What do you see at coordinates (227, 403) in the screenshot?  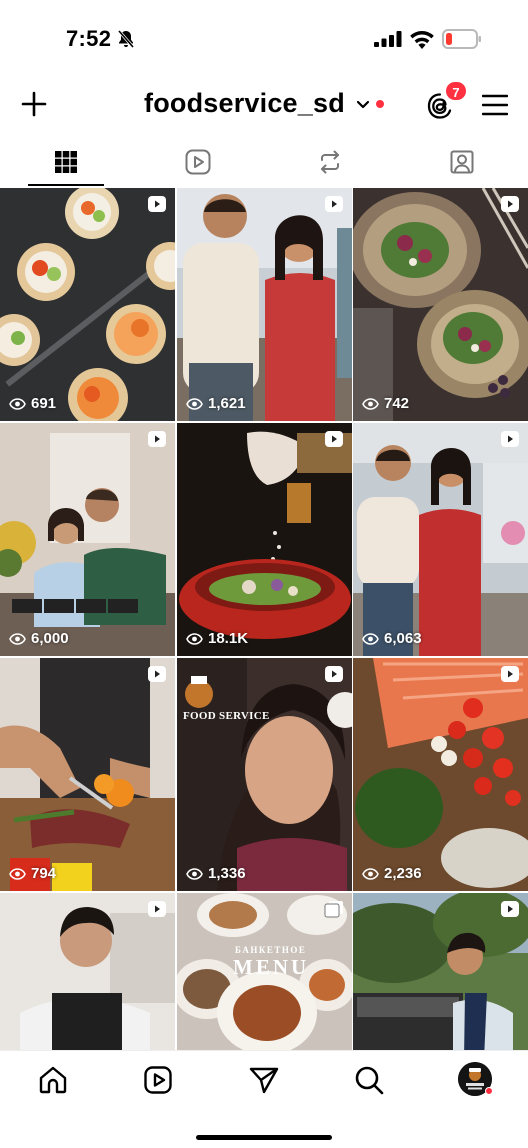 I see `view-count-label: 1,621` at bounding box center [227, 403].